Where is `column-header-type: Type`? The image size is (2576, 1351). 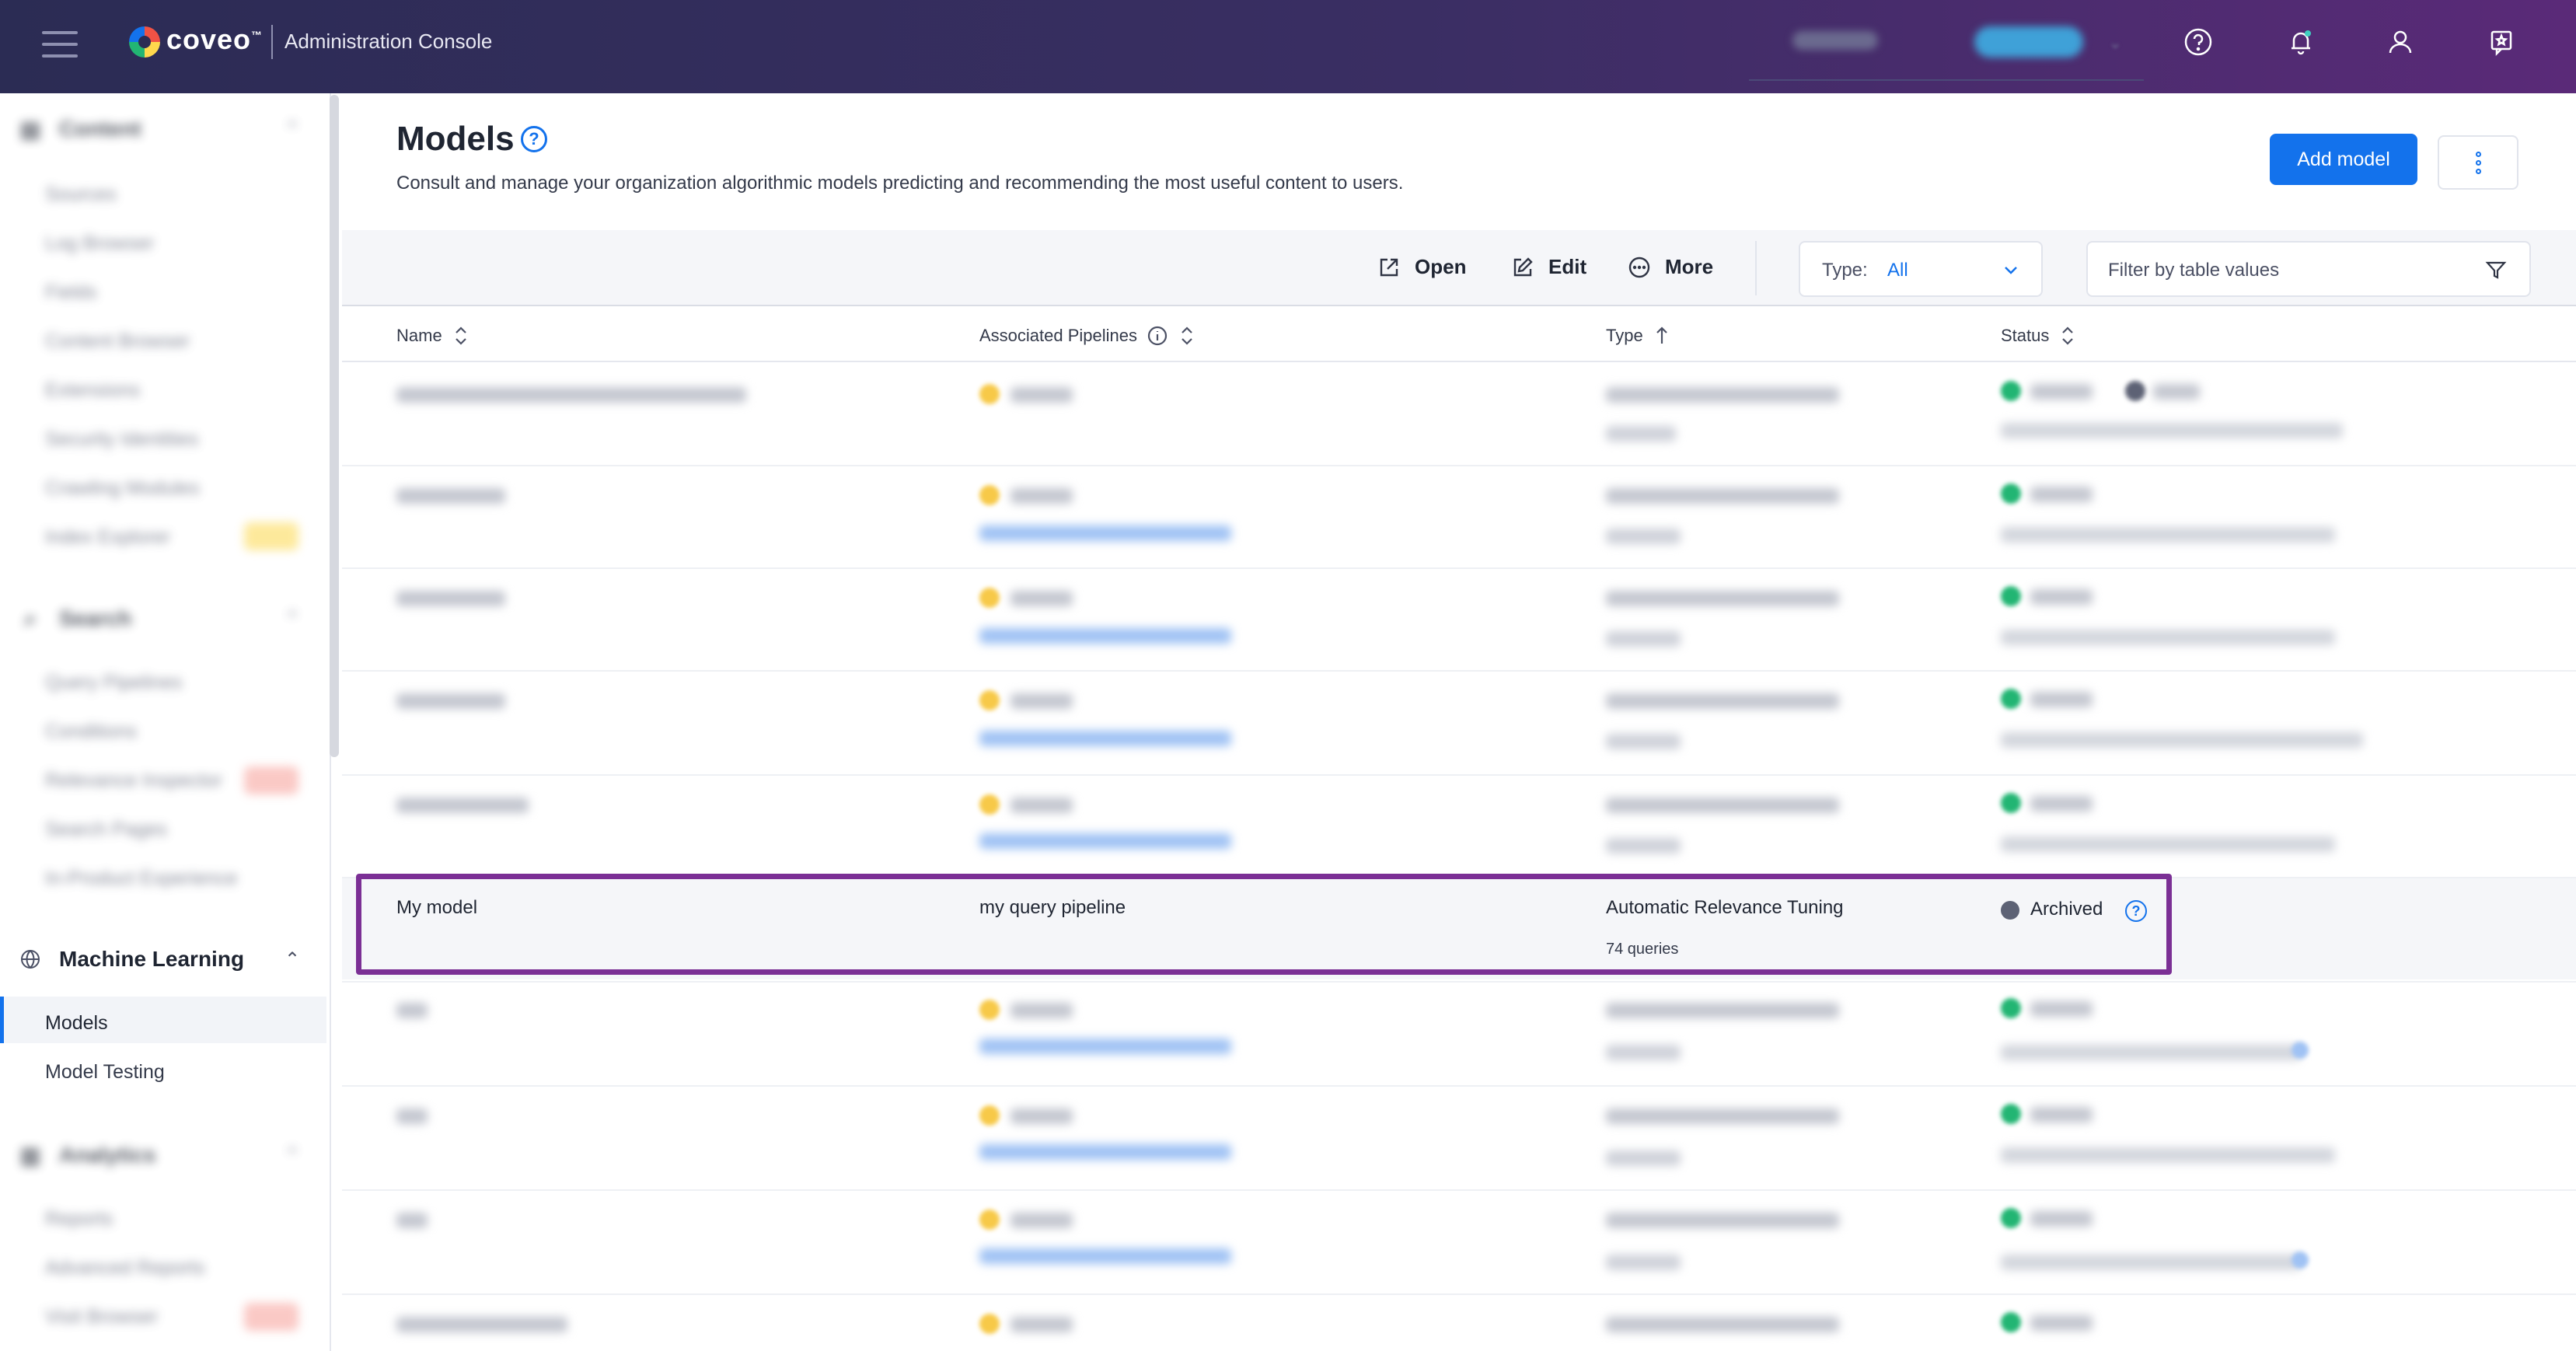 column-header-type: Type is located at coordinates (1639, 336).